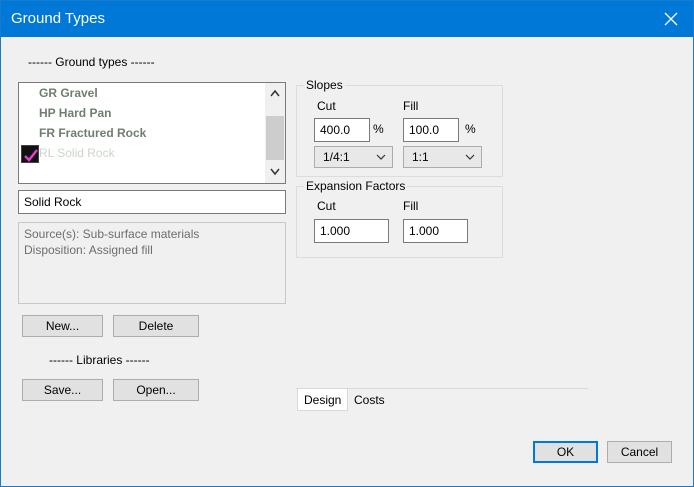 This screenshot has width=694, height=487. I want to click on ground-type-name-input: Solid Rock, so click(152, 202).